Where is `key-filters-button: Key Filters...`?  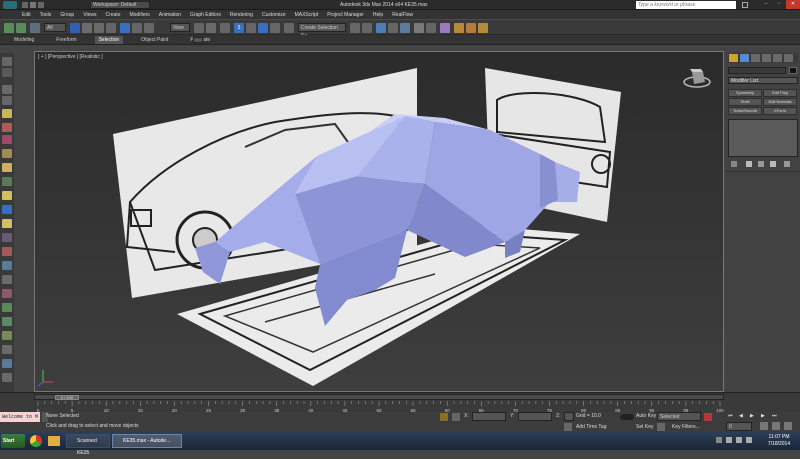 key-filters-button: Key Filters... is located at coordinates (686, 427).